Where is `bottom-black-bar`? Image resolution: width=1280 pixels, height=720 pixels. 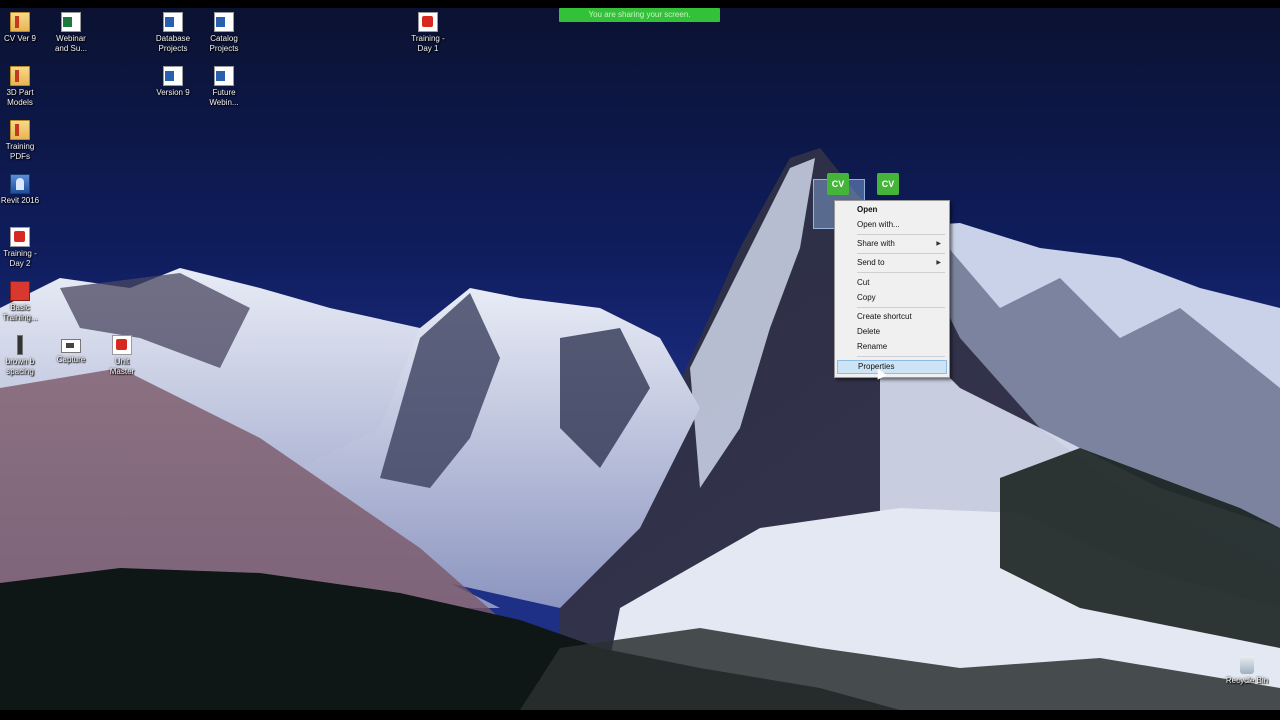 bottom-black-bar is located at coordinates (640, 715).